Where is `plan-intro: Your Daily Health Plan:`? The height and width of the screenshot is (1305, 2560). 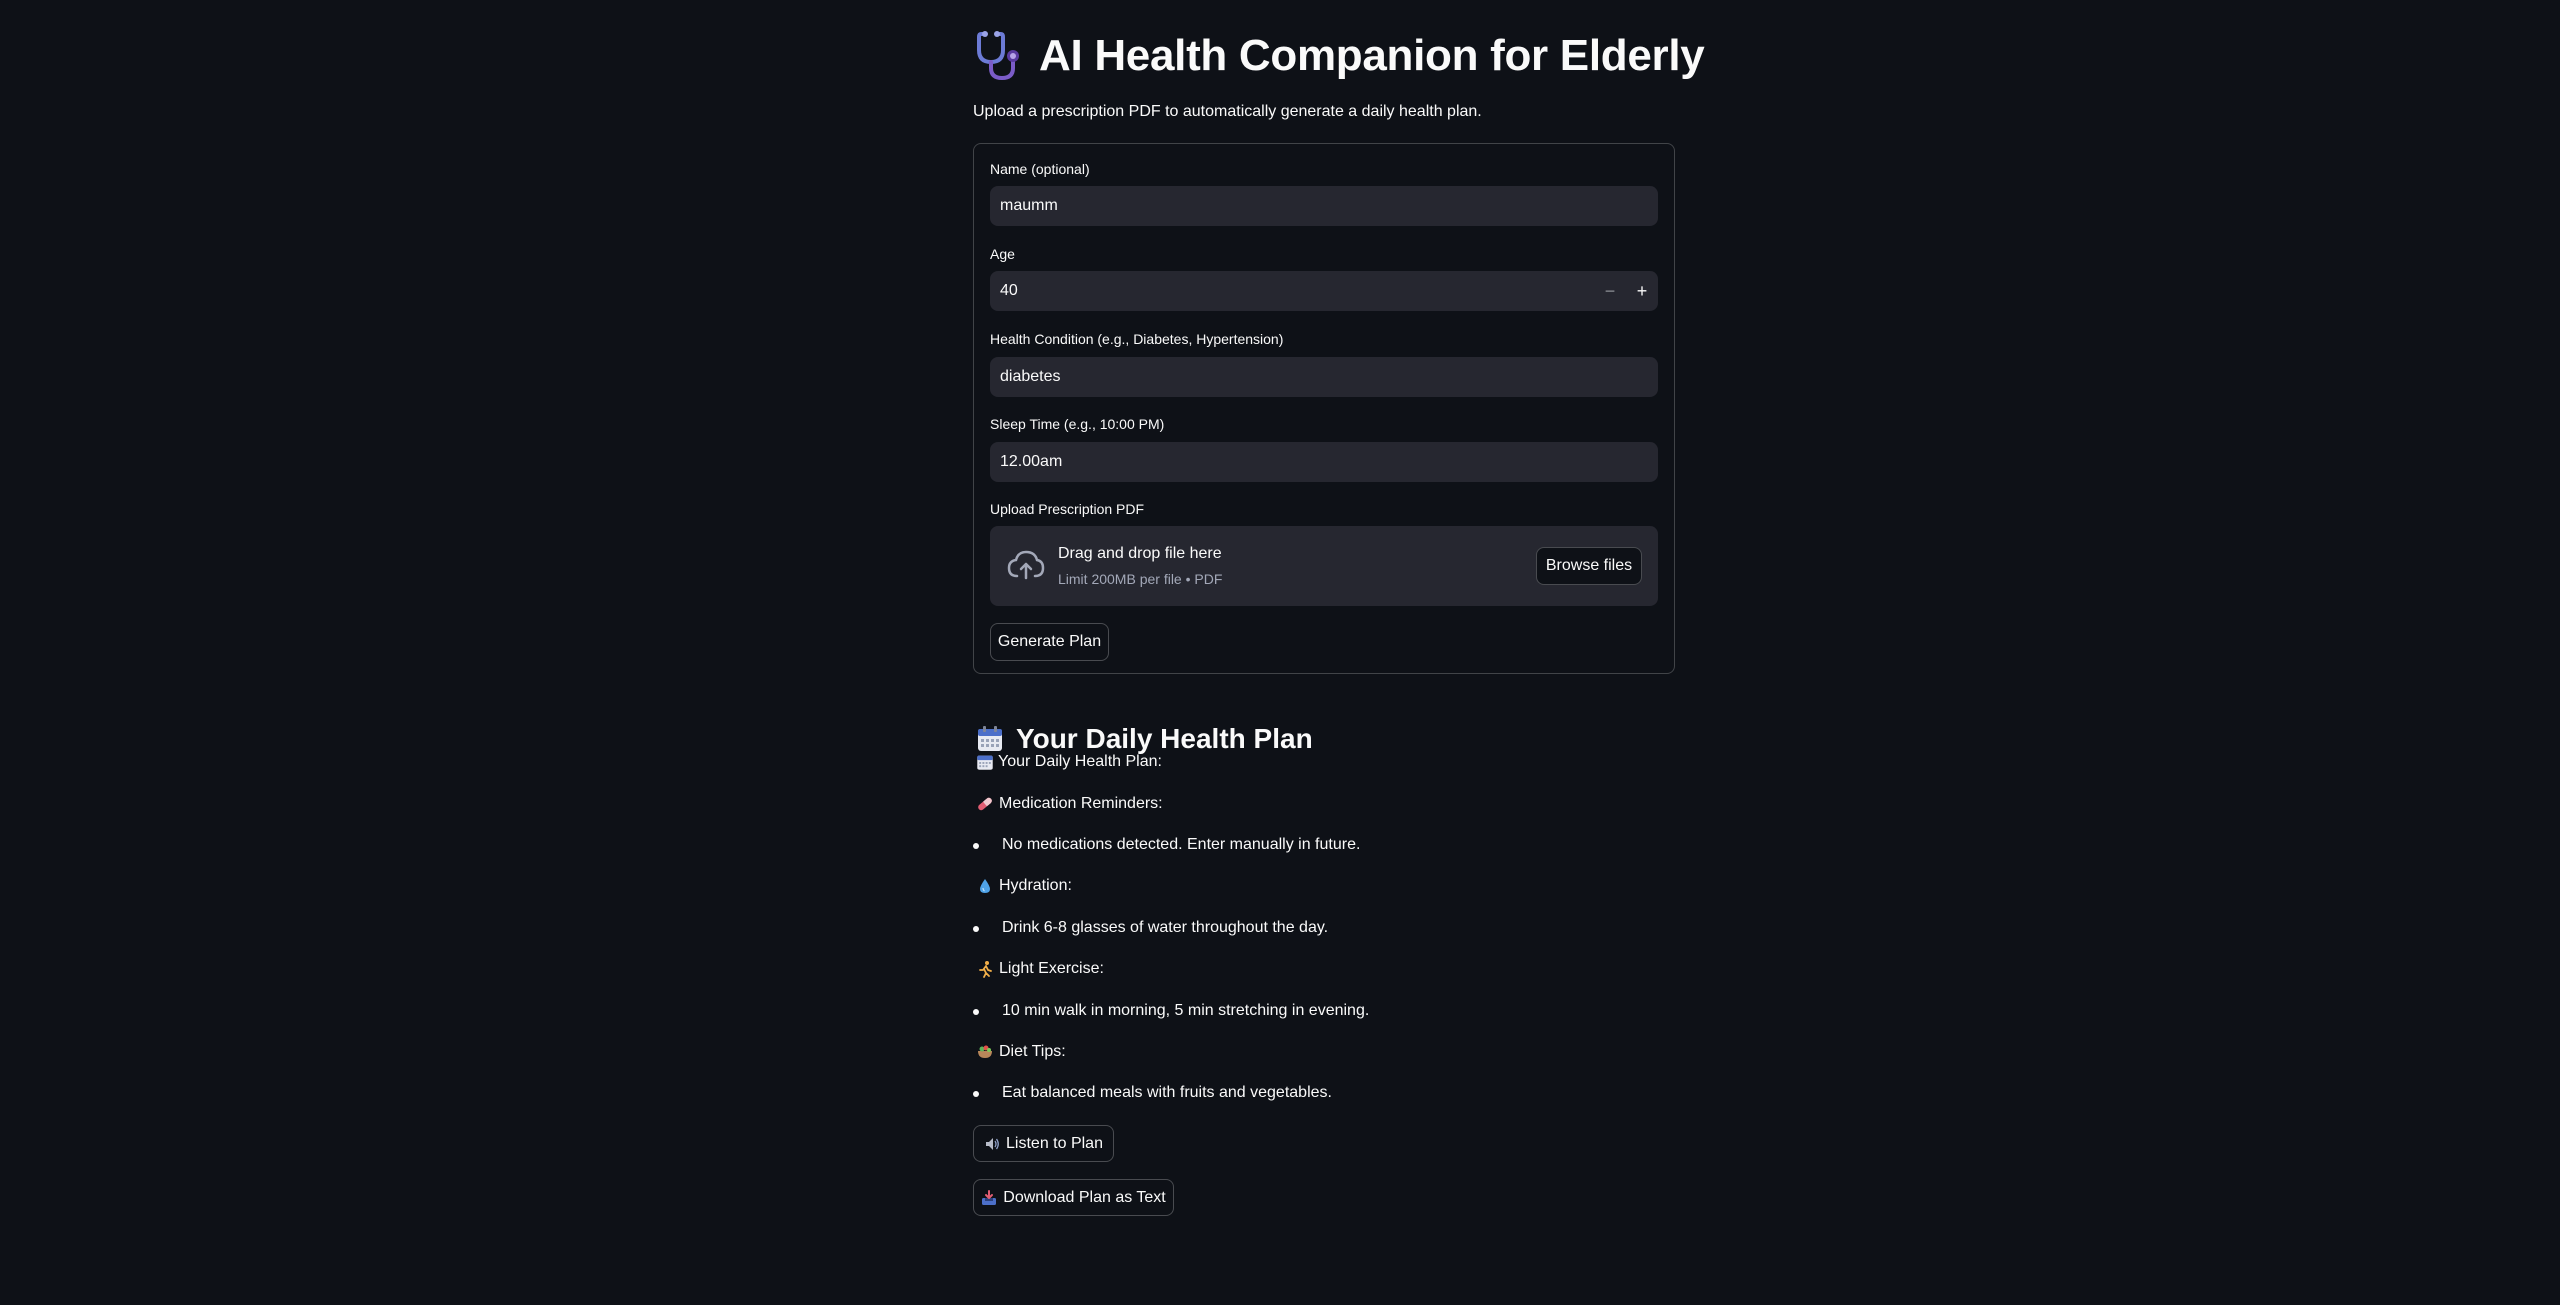
plan-intro: Your Daily Health Plan: is located at coordinates (1069, 762).